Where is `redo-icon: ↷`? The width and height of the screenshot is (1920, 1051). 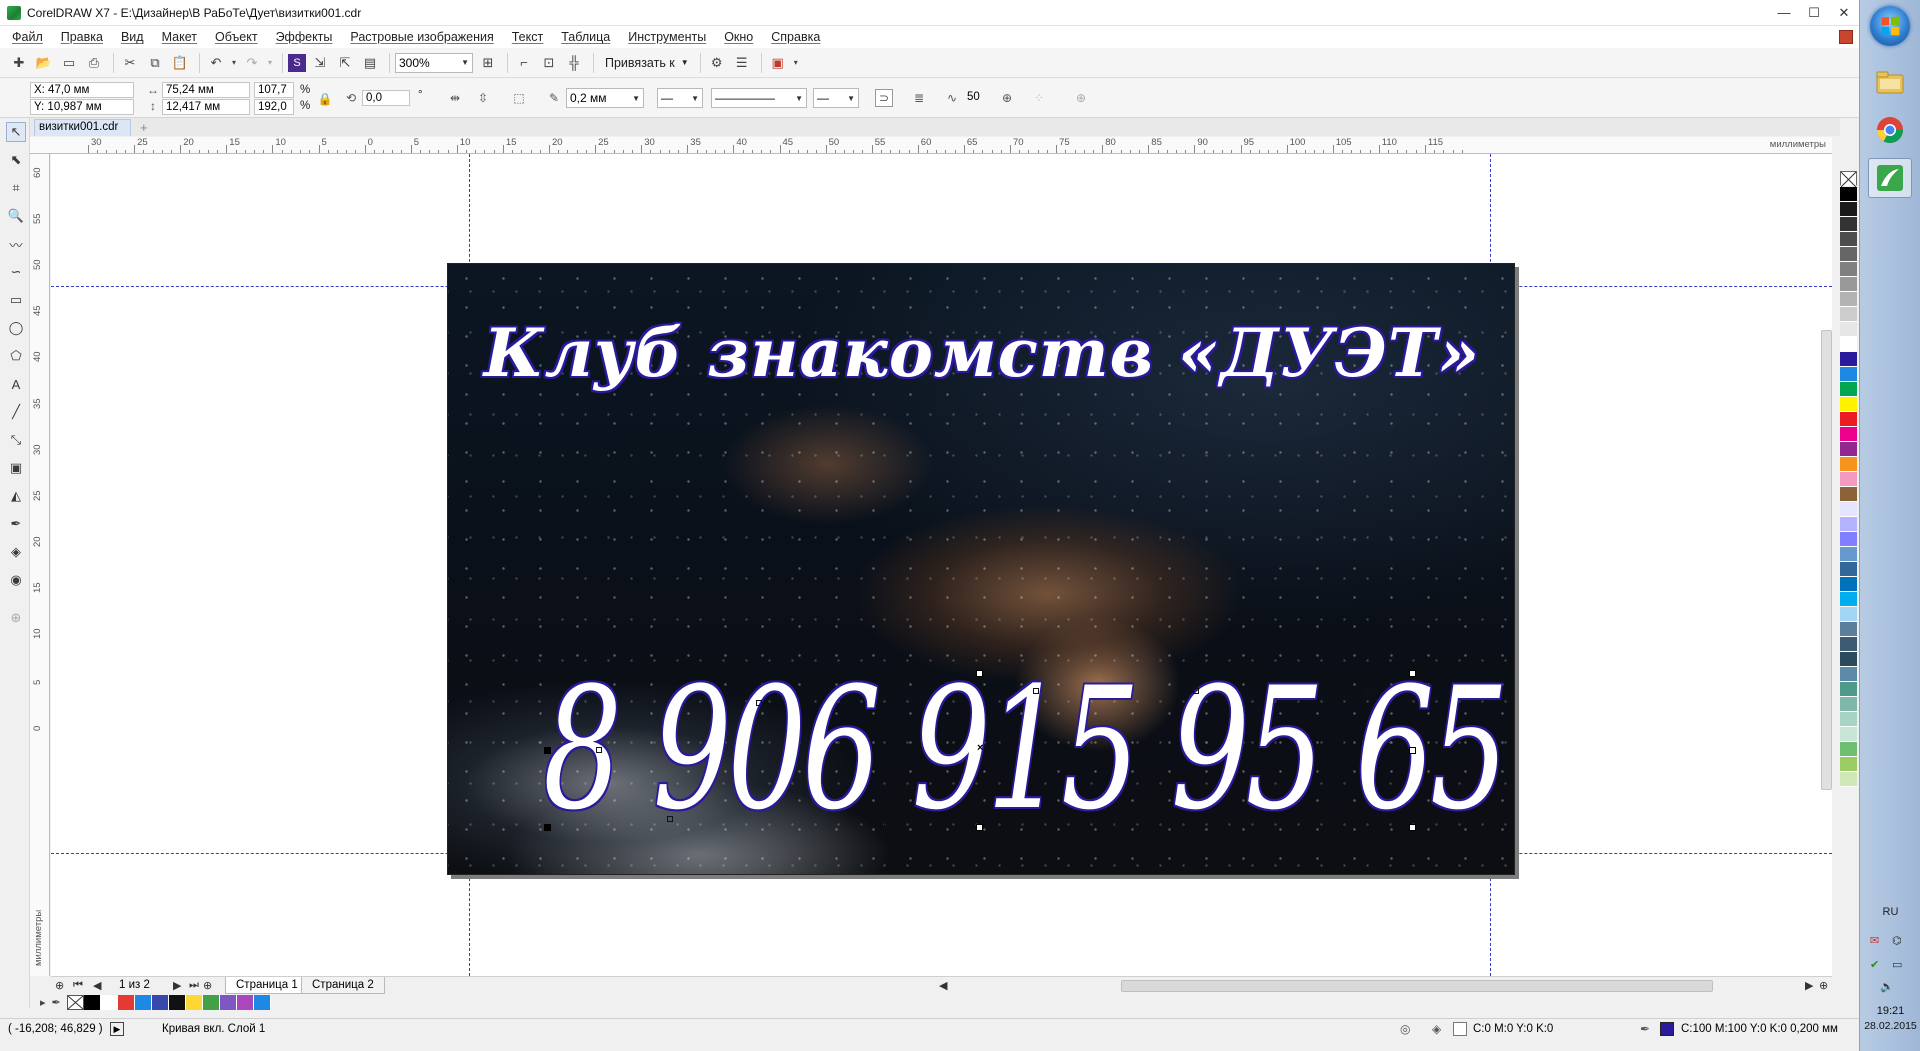
redo-icon: ↷ is located at coordinates (252, 63).